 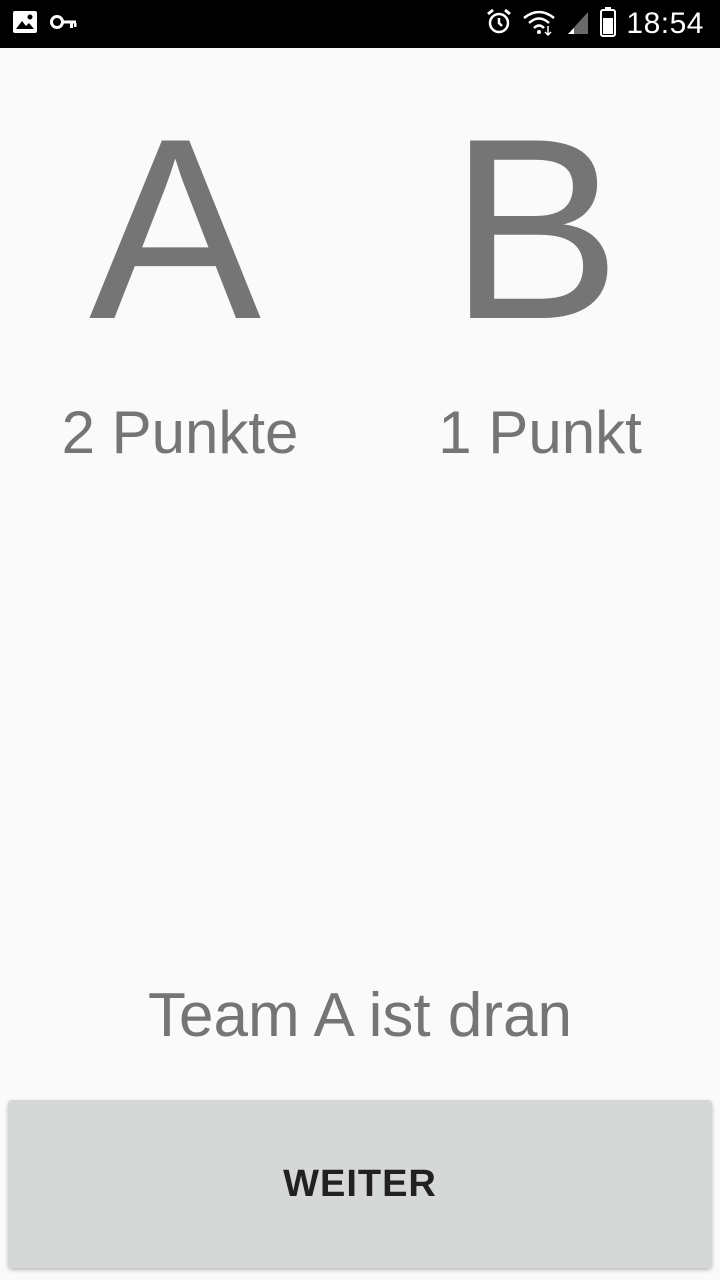 I want to click on status-time: 18:54, so click(x=665, y=23).